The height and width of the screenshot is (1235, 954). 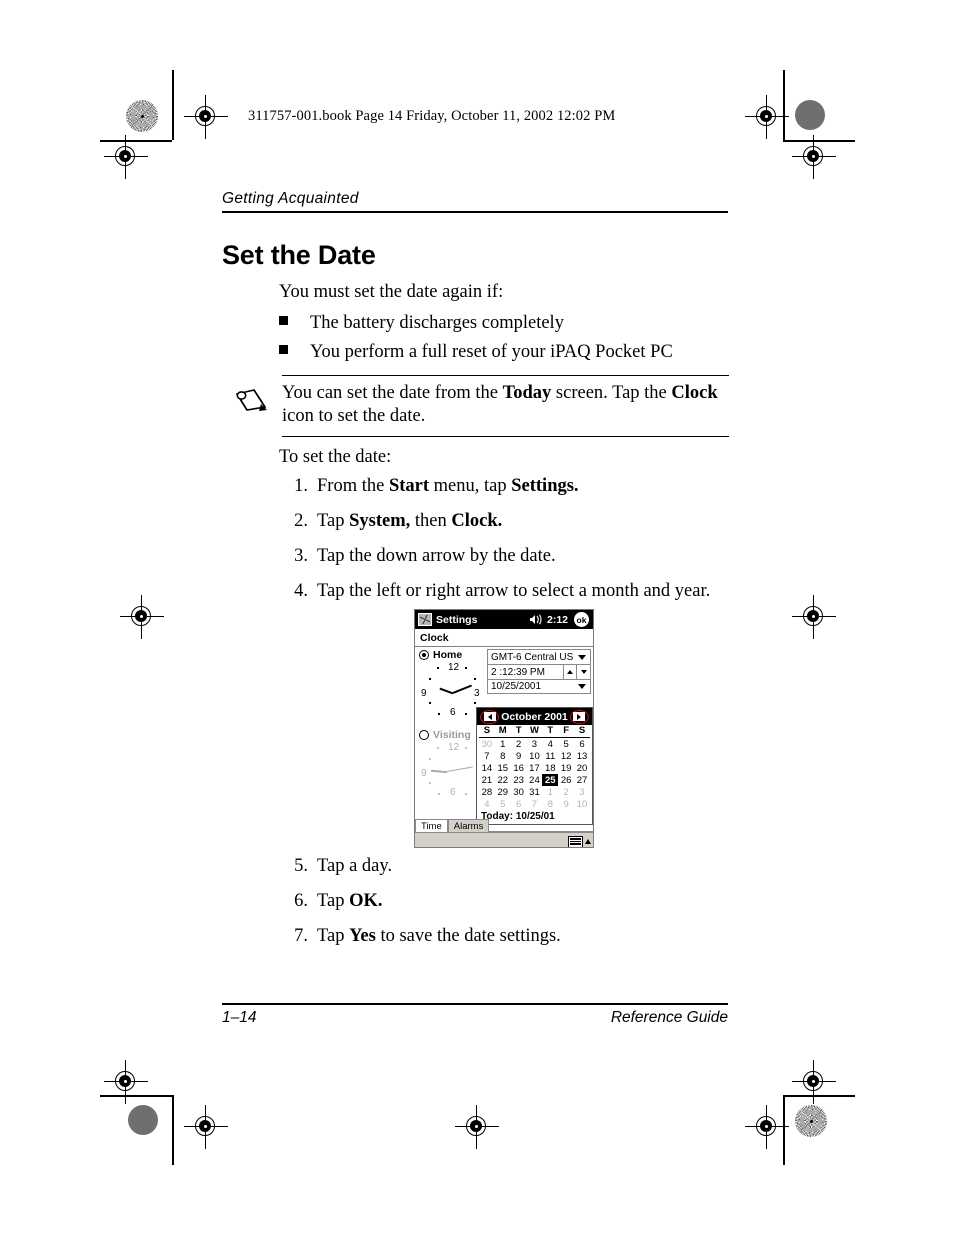 I want to click on visiting-label: Visiting, so click(x=452, y=735).